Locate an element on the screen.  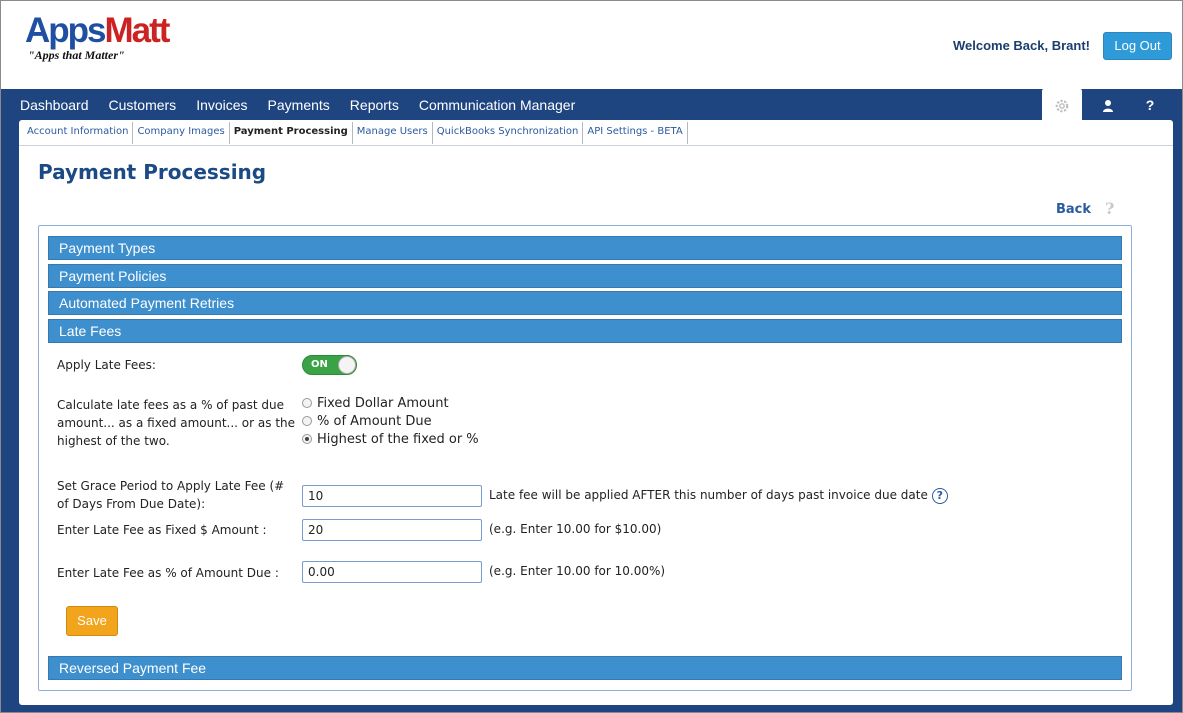
subnav-payment-processing: Payment Processing is located at coordinates (291, 133).